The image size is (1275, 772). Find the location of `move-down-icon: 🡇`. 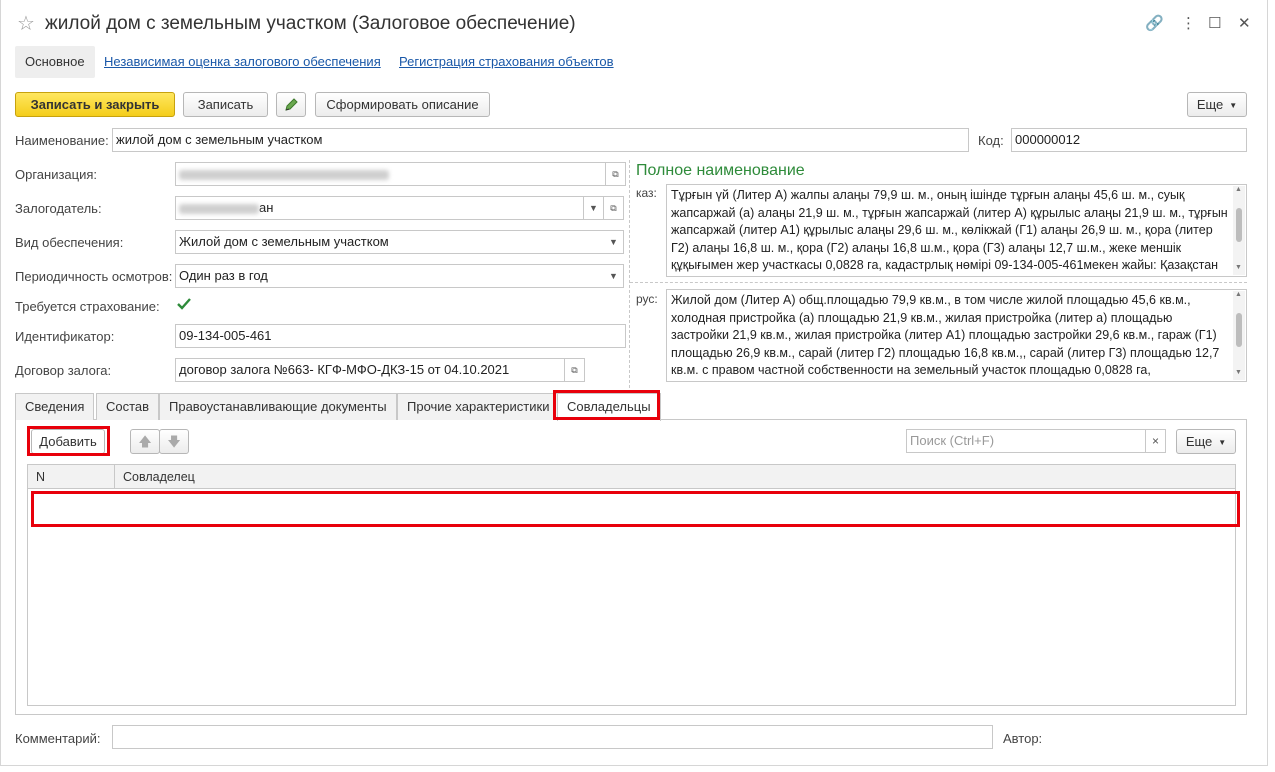

move-down-icon: 🡇 is located at coordinates (174, 441).